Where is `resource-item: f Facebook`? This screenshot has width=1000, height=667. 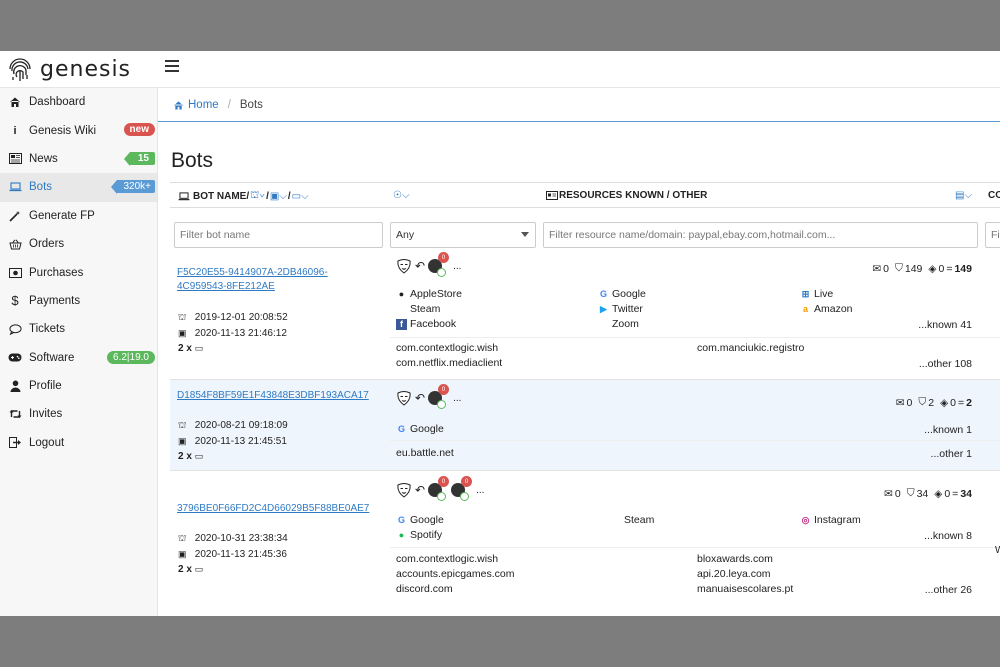
resource-item: f Facebook is located at coordinates (426, 324).